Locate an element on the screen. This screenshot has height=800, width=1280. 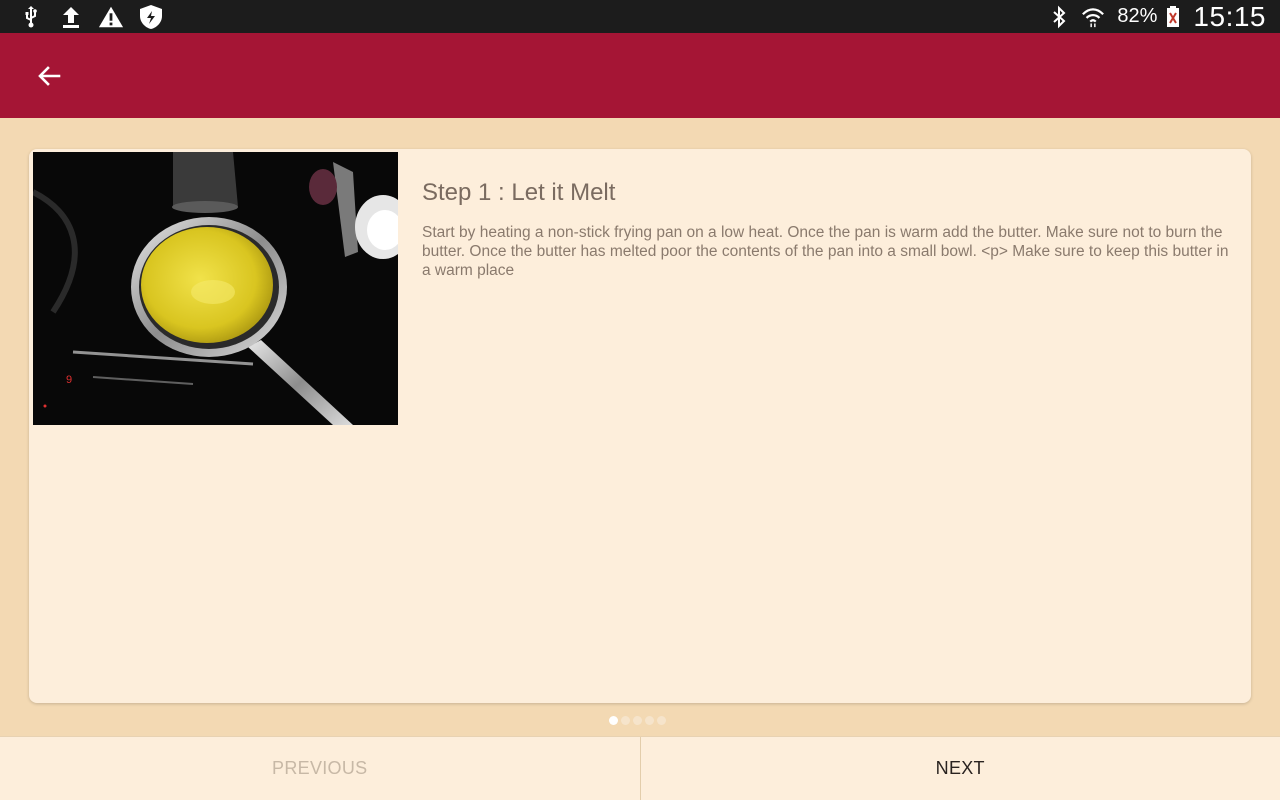
clock: 15:15 is located at coordinates (1229, 16).